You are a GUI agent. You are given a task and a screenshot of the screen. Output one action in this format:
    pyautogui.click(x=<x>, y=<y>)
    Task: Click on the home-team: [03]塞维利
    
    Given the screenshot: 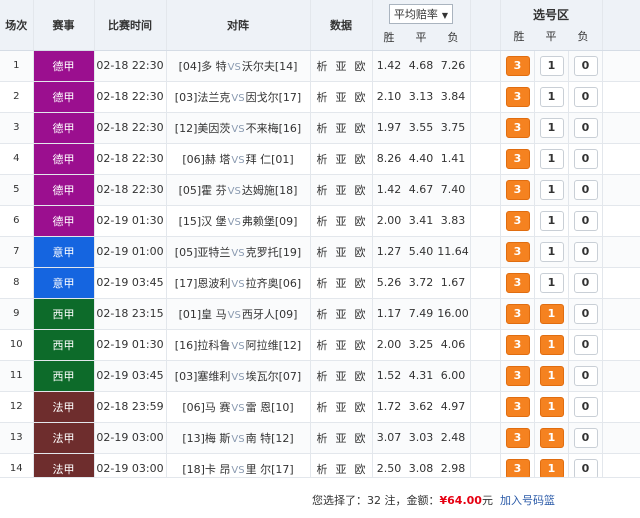 What is the action you would take?
    pyautogui.click(x=203, y=376)
    